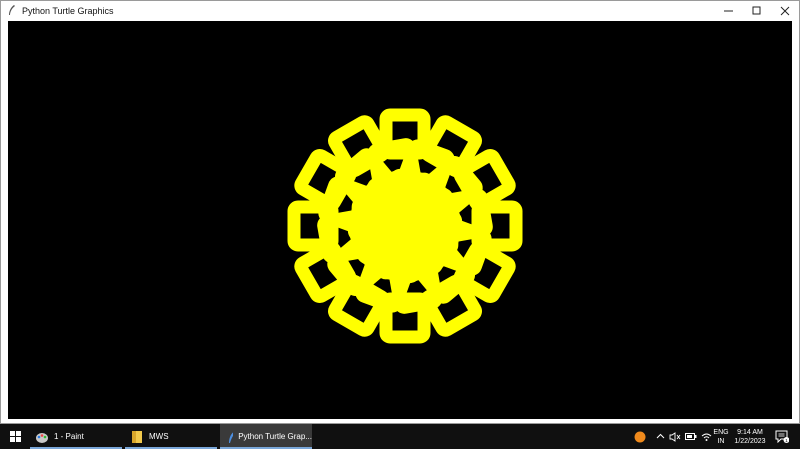  I want to click on clock-time: 9:14 AM, so click(750, 432).